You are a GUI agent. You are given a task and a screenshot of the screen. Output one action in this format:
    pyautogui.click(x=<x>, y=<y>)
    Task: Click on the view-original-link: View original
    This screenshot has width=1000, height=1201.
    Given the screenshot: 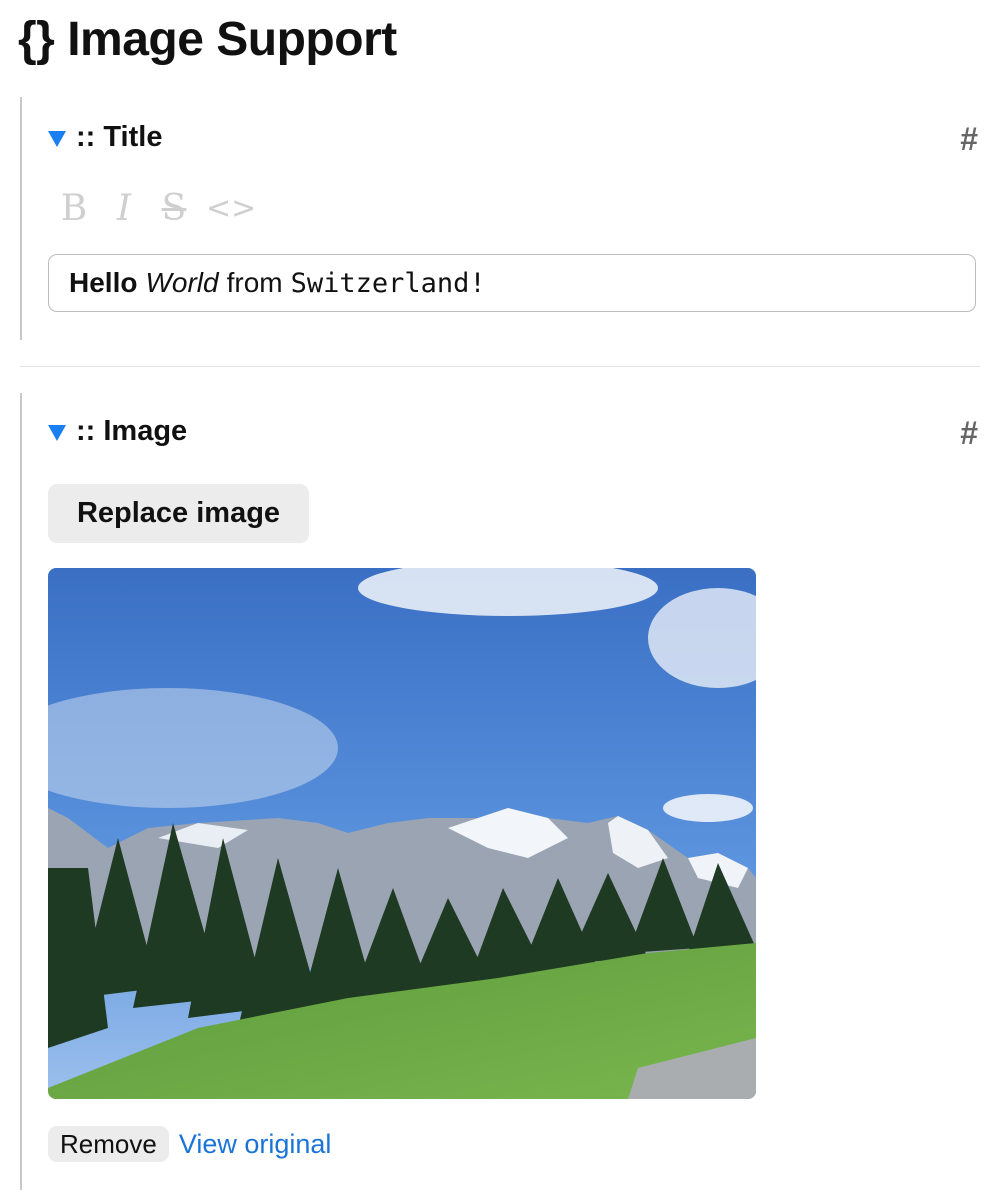 What is the action you would take?
    pyautogui.click(x=255, y=1144)
    